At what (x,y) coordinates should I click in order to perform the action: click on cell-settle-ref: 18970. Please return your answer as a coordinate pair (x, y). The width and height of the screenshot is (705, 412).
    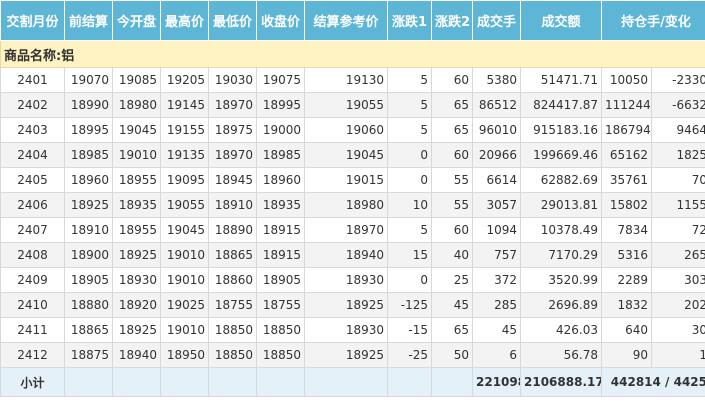
    Looking at the image, I should click on (346, 230).